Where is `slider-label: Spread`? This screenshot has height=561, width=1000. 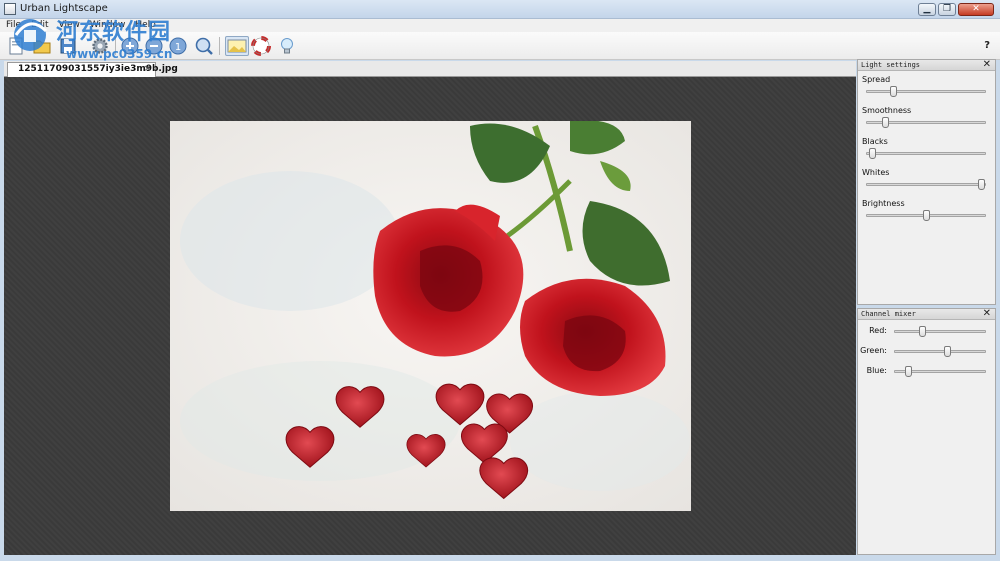 slider-label: Spread is located at coordinates (876, 79).